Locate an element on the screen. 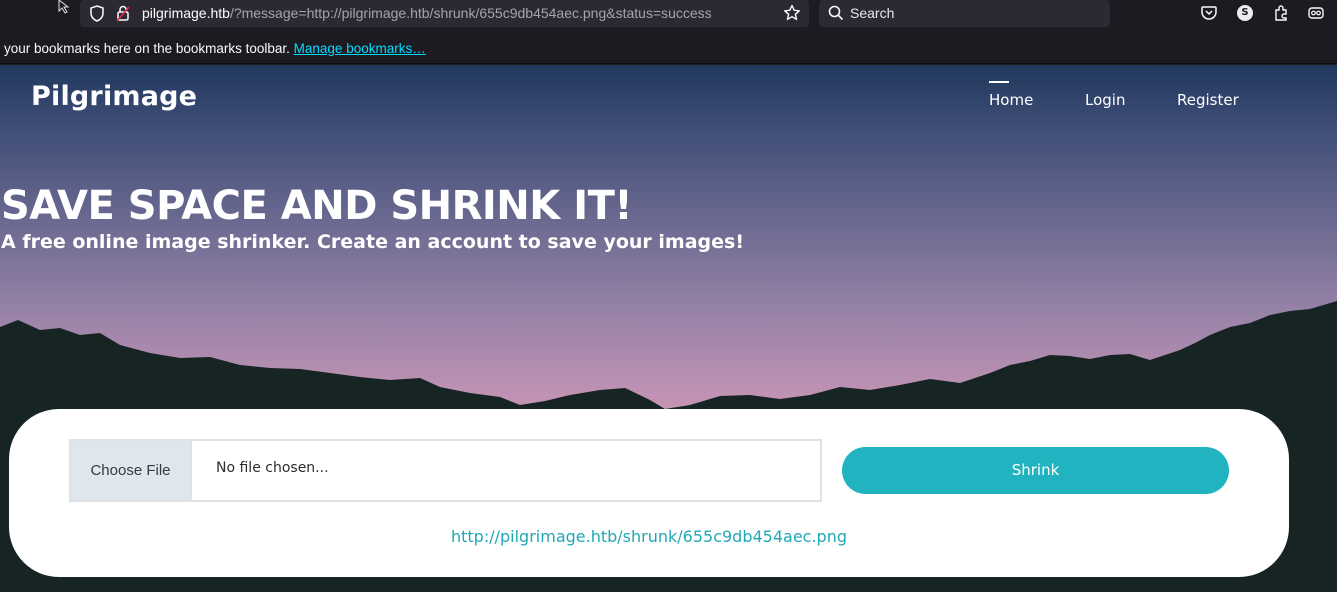  search-bar: Search is located at coordinates (964, 13).